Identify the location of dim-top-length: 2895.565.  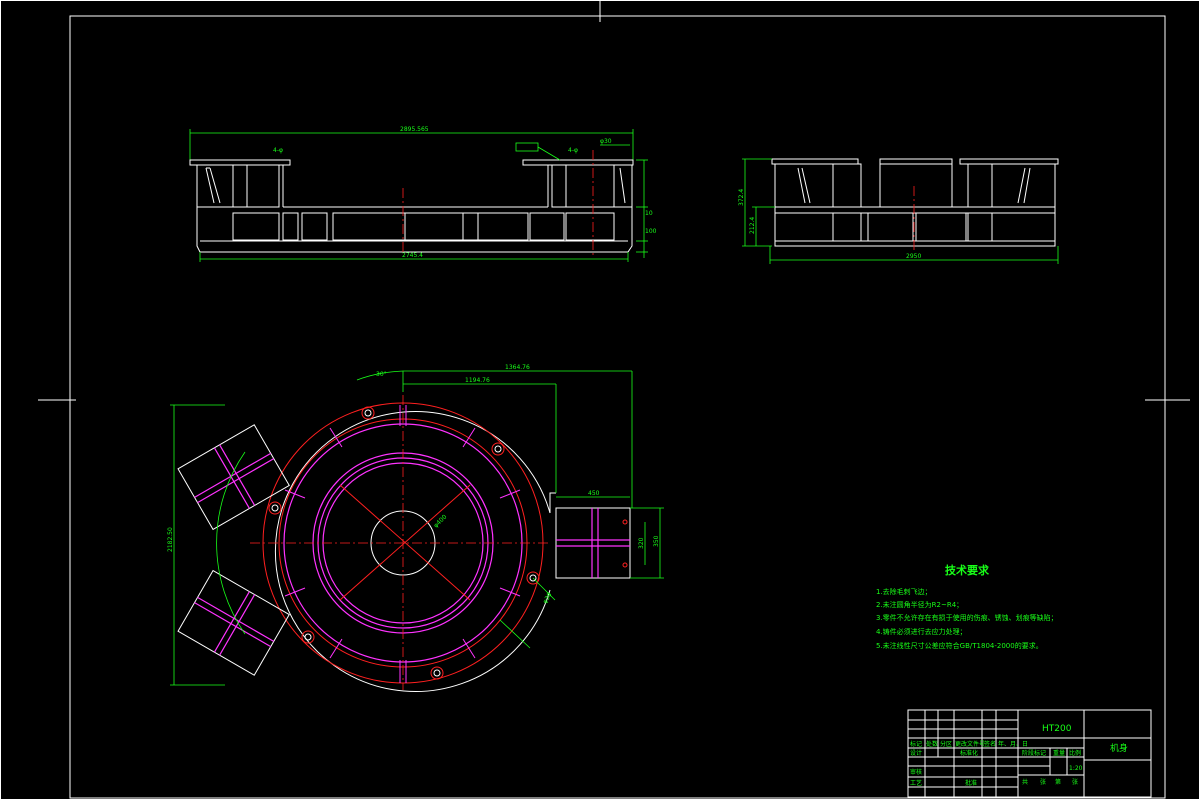
(414, 129).